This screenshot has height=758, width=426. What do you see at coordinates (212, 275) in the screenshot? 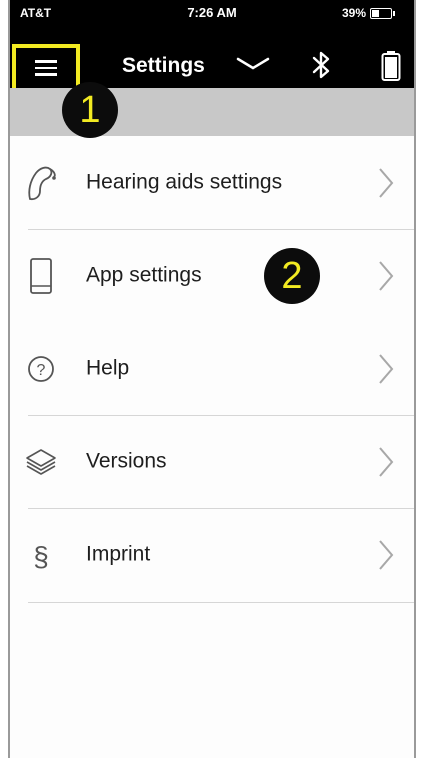
I see `list-item-app-settings: App settings` at bounding box center [212, 275].